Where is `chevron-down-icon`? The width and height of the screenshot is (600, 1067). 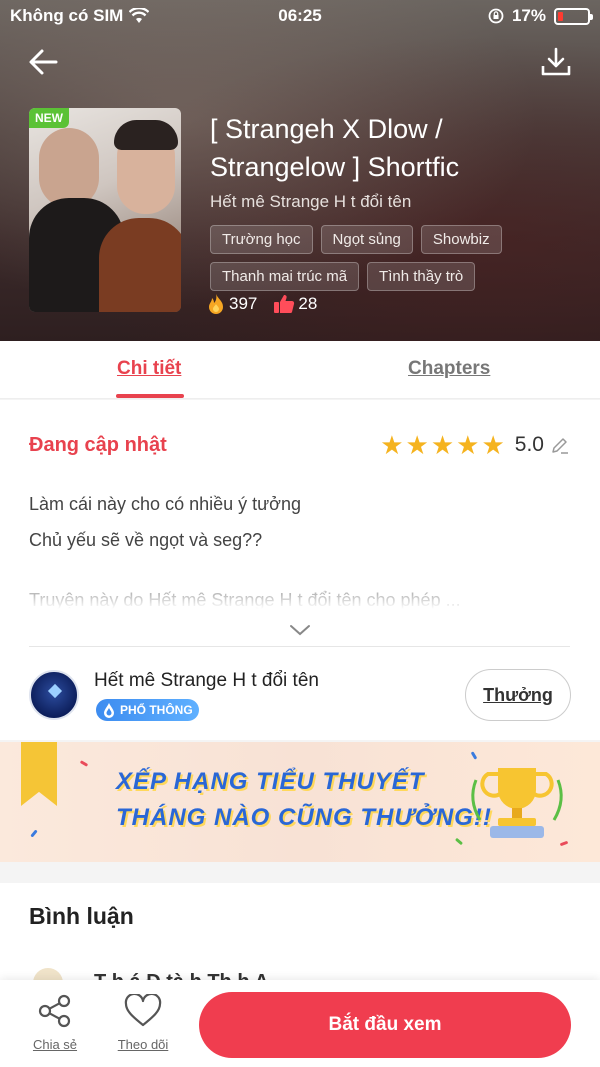 chevron-down-icon is located at coordinates (300, 630).